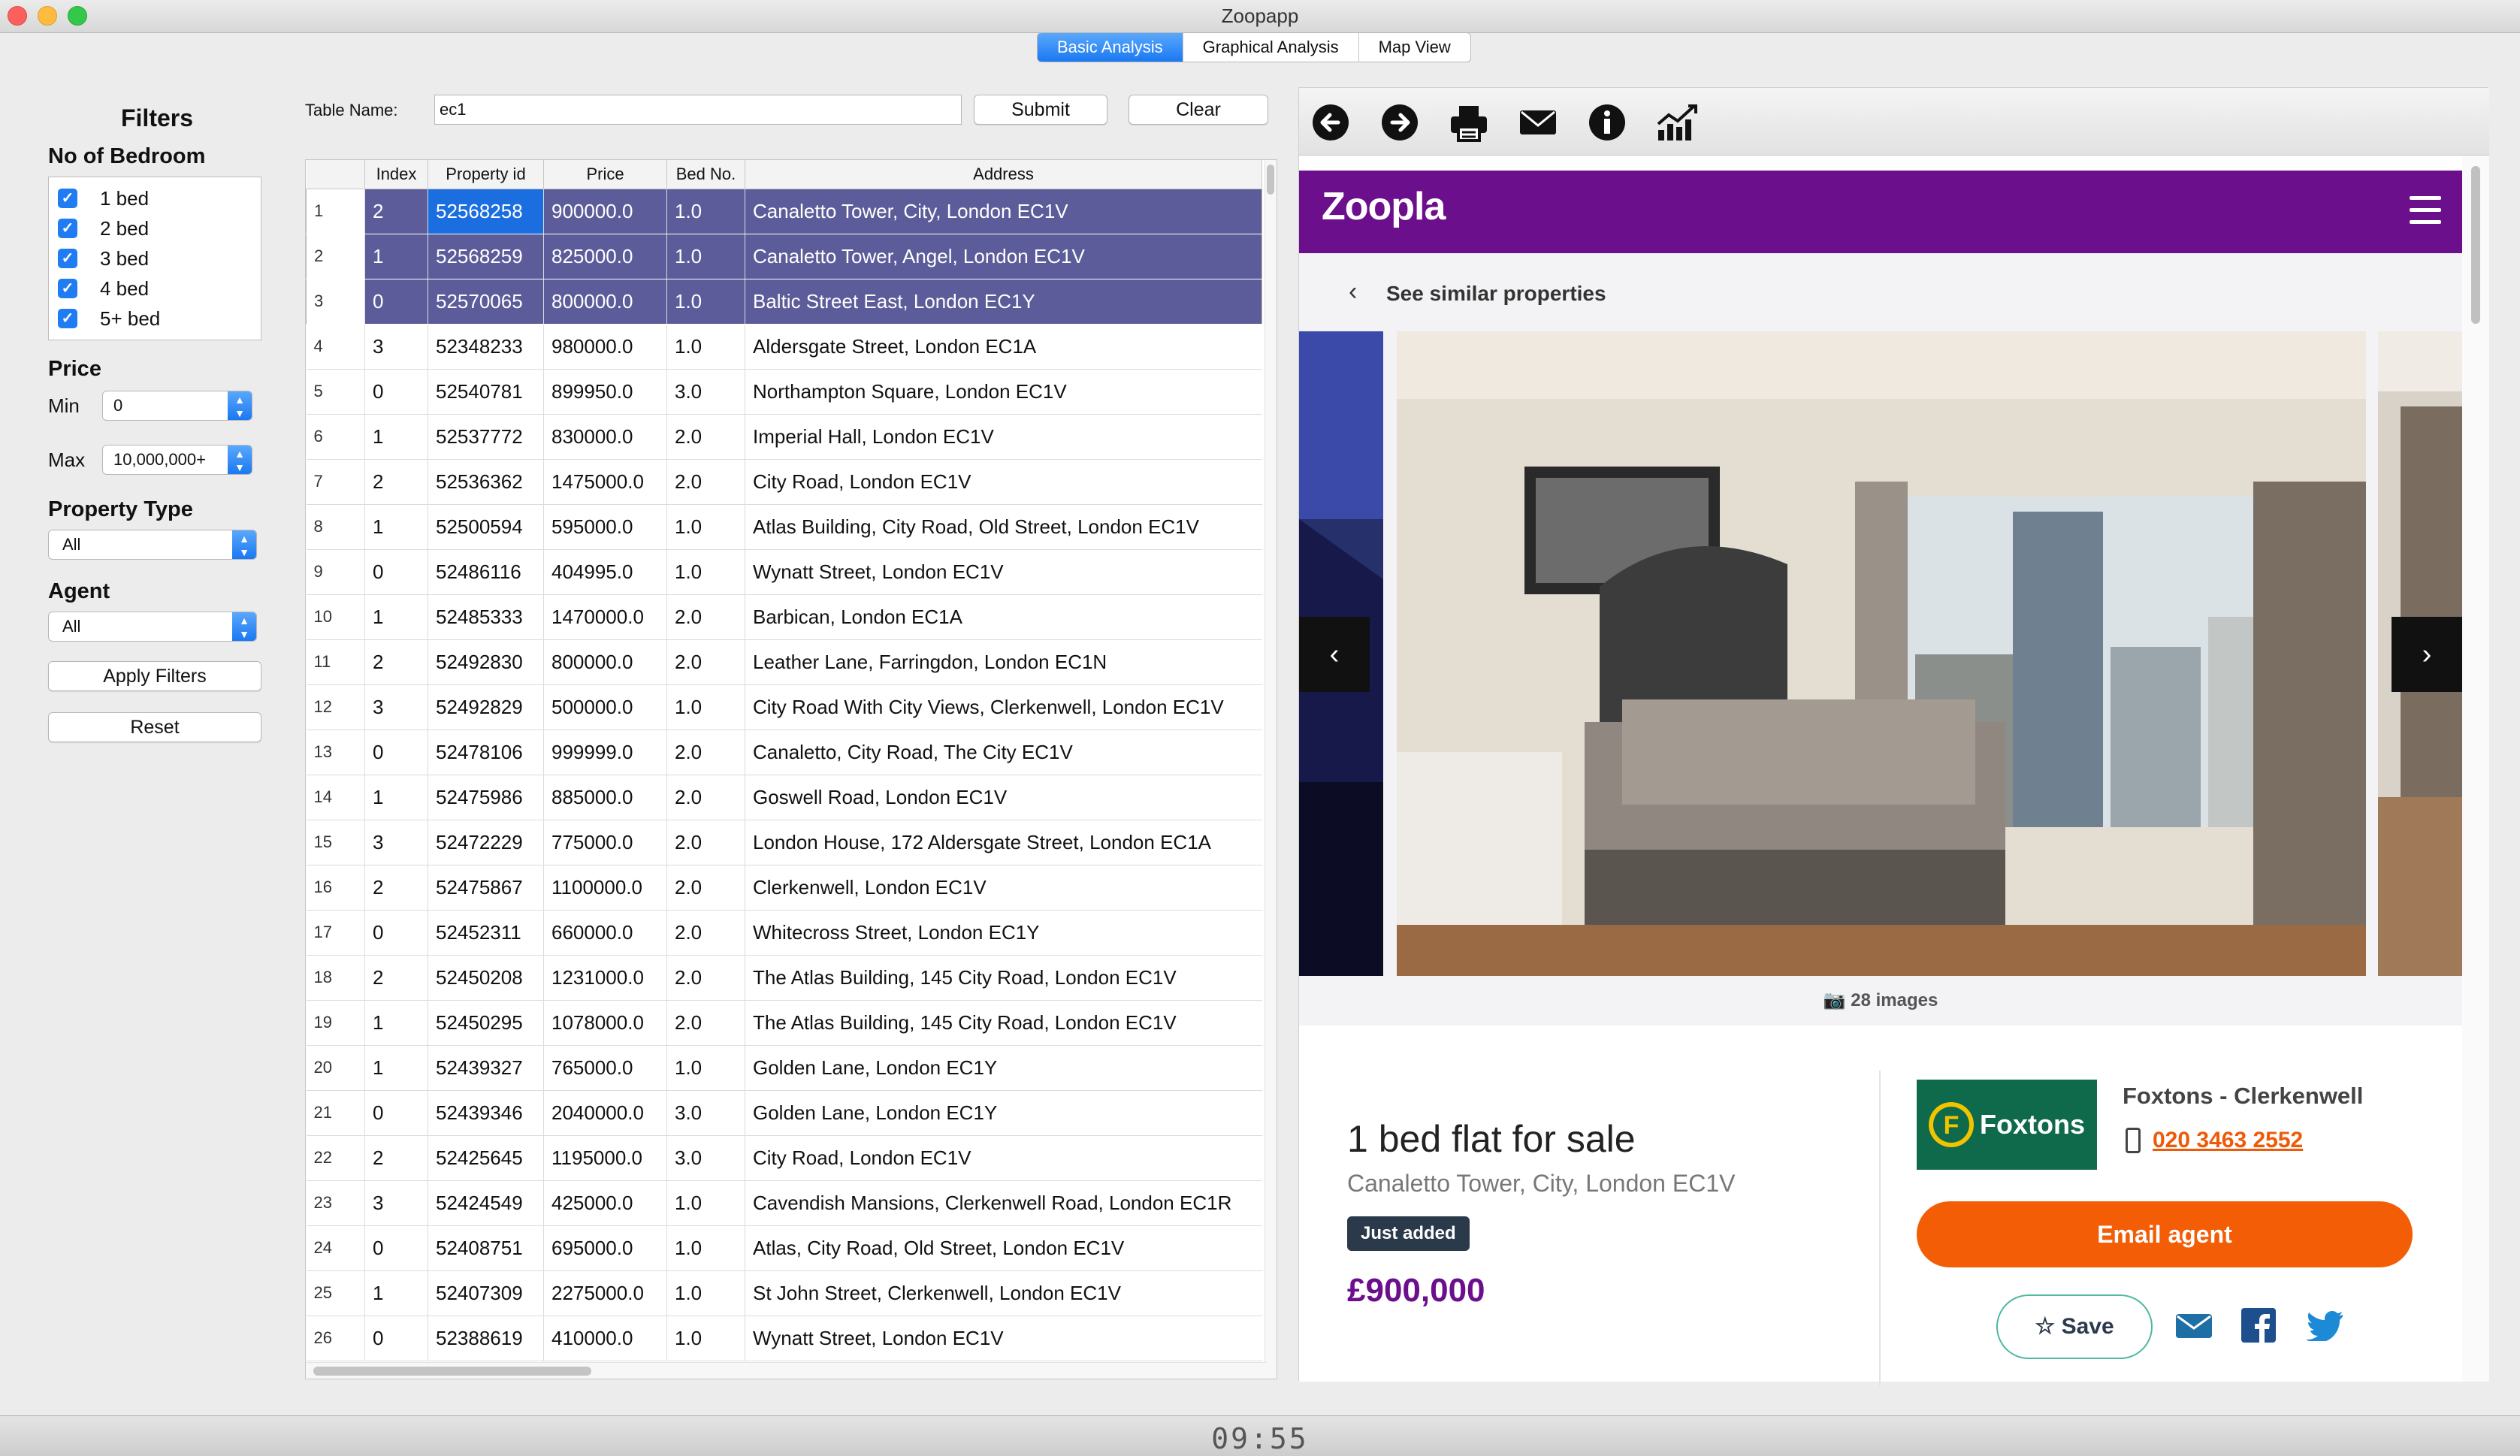  What do you see at coordinates (605, 1203) in the screenshot?
I see `cell-price: 425000.0` at bounding box center [605, 1203].